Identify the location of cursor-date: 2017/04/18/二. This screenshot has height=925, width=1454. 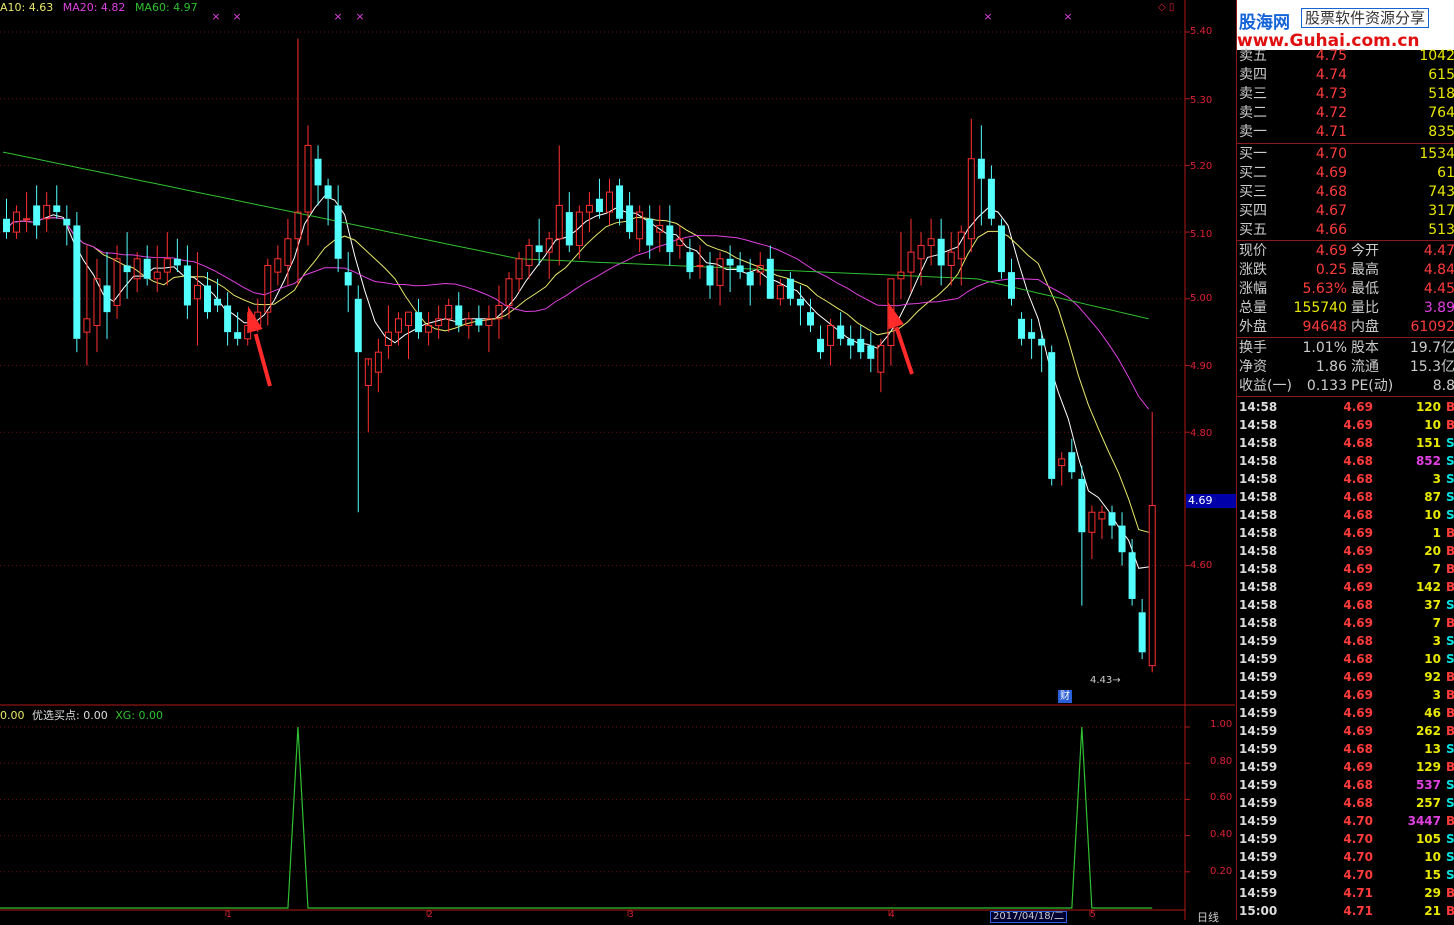
(1029, 917).